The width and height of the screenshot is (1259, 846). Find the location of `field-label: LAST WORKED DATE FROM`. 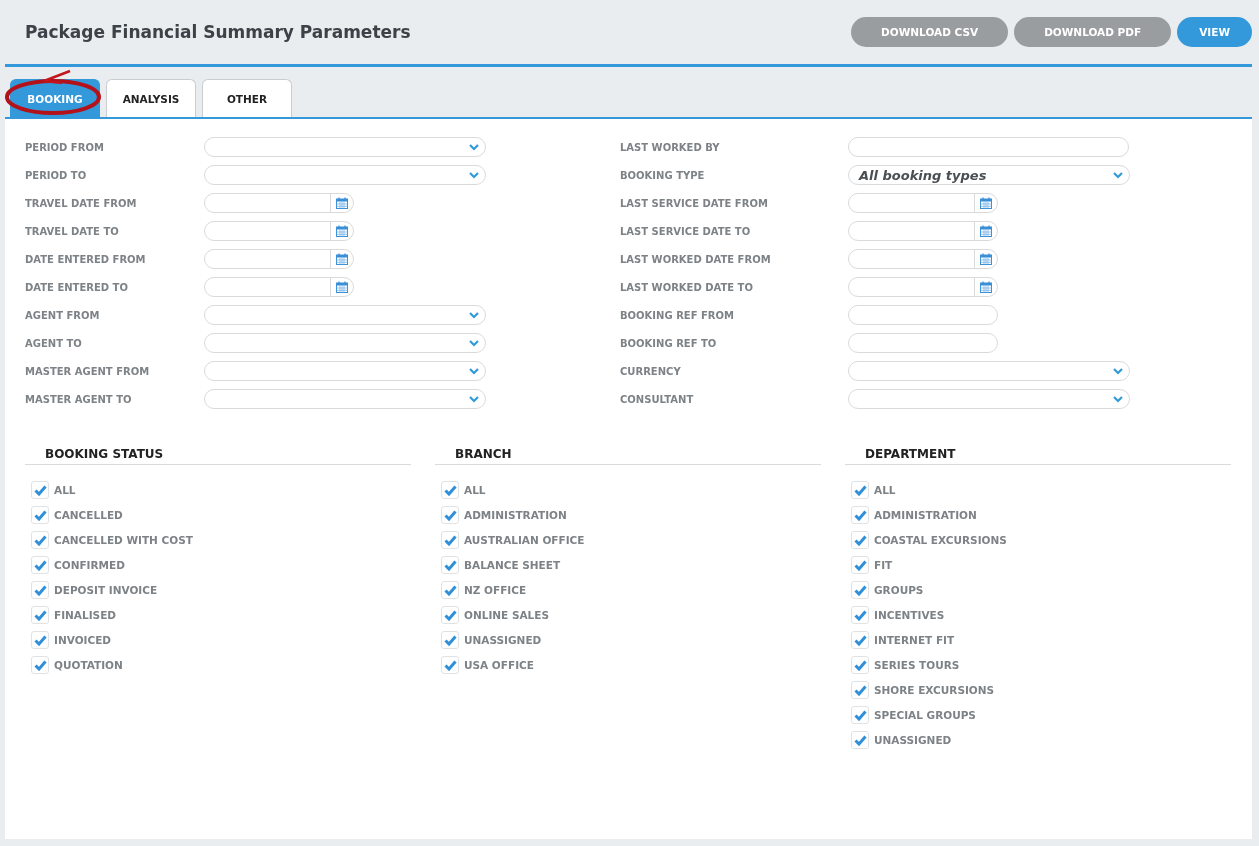

field-label: LAST WORKED DATE FROM is located at coordinates (696, 259).